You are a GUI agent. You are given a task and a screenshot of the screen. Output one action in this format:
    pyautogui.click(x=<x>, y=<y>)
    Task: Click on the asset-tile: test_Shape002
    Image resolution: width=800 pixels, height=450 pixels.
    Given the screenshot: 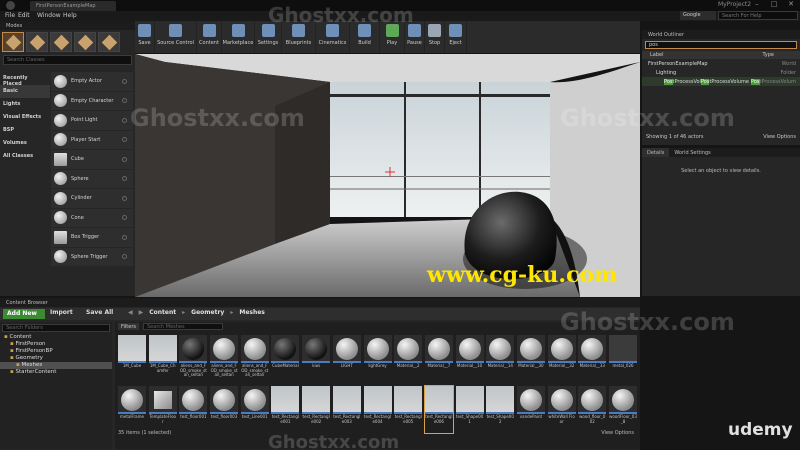 What is the action you would take?
    pyautogui.click(x=500, y=409)
    